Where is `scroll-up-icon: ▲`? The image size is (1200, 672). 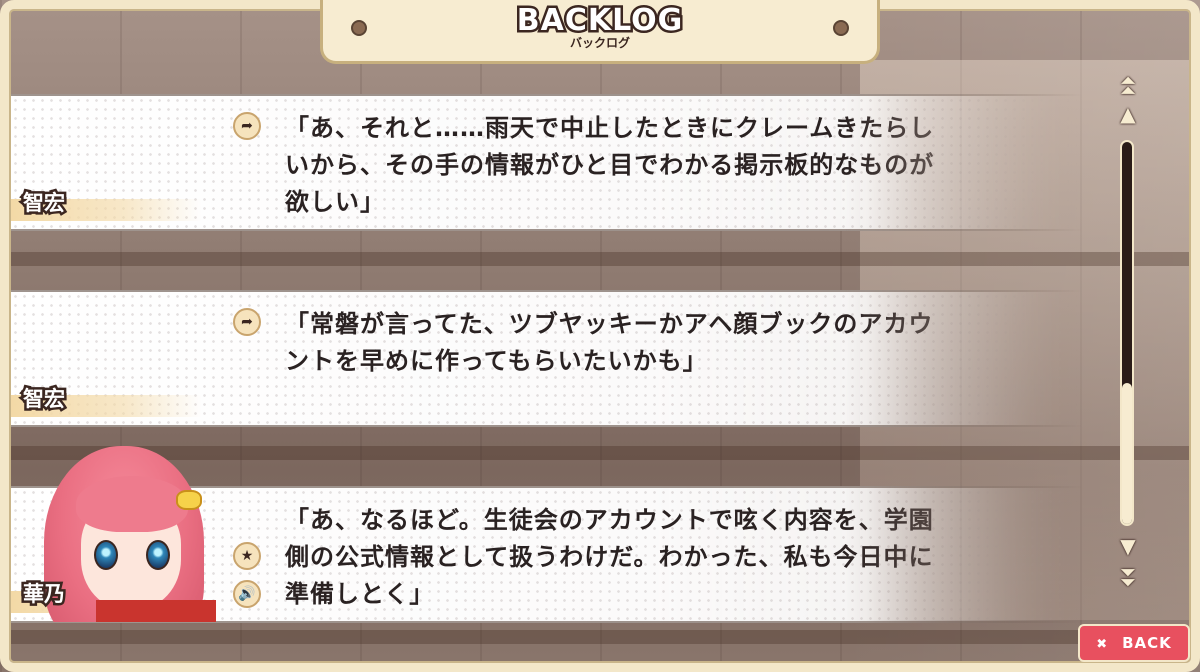
scroll-up-icon: ▲ is located at coordinates (1128, 116).